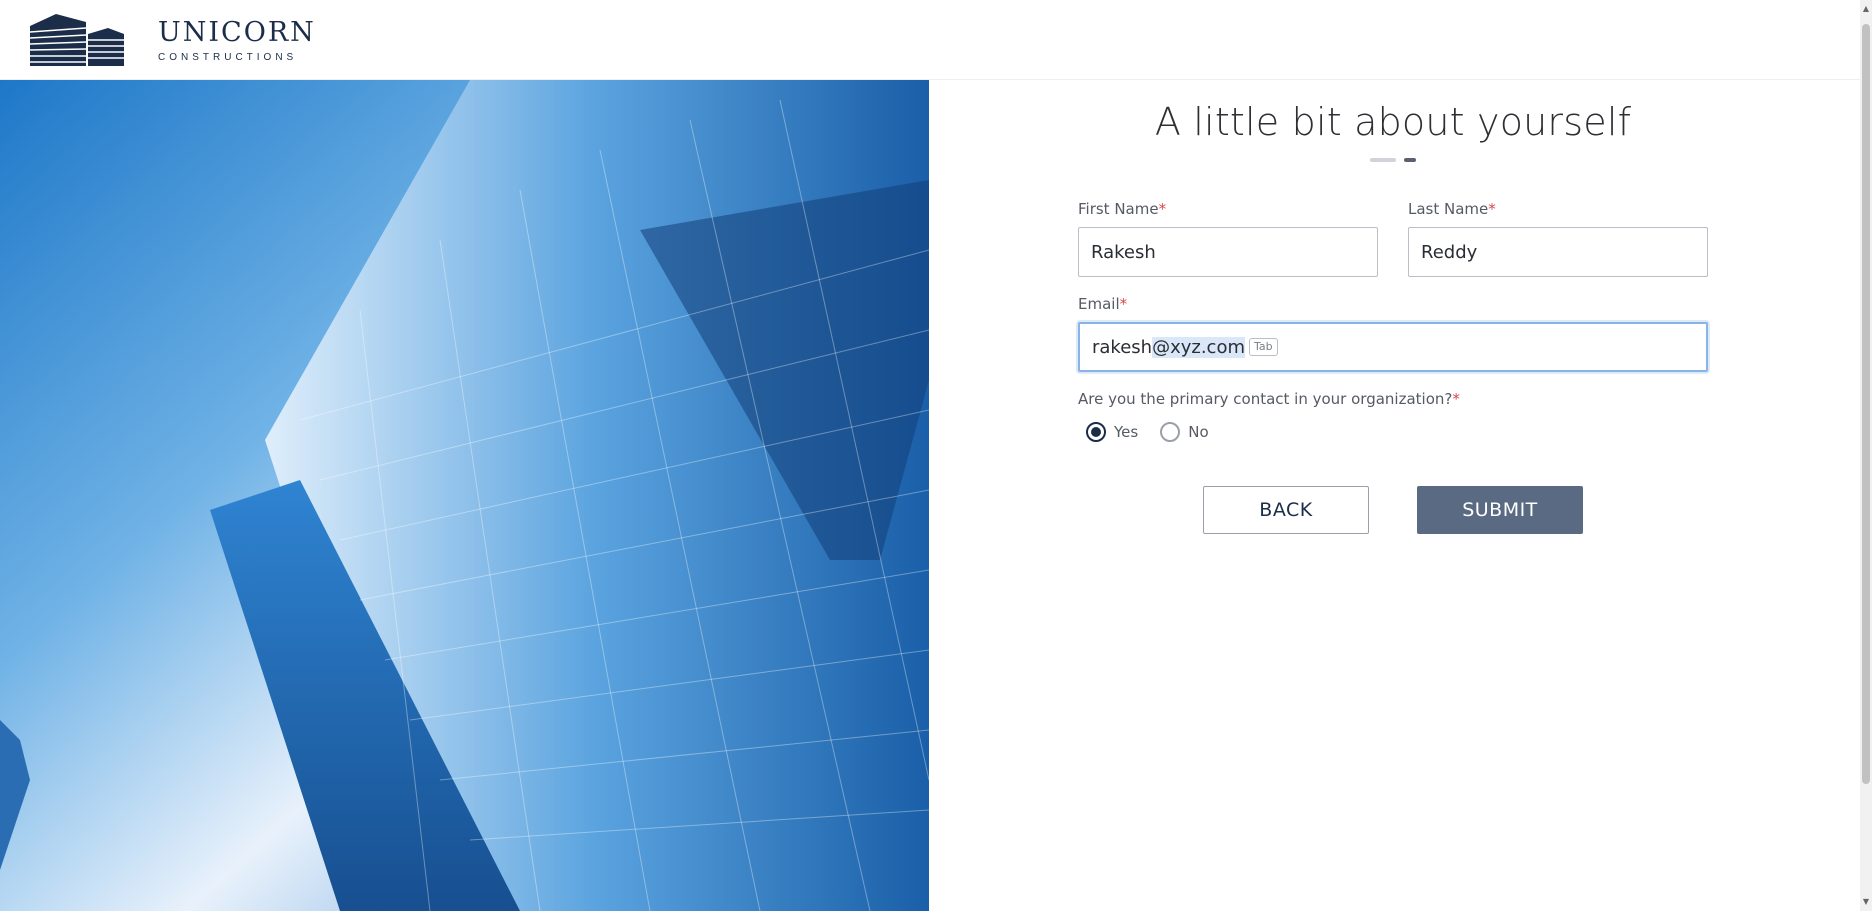 The height and width of the screenshot is (911, 1872). I want to click on primary-contact-radio-group: Yes No, so click(1397, 432).